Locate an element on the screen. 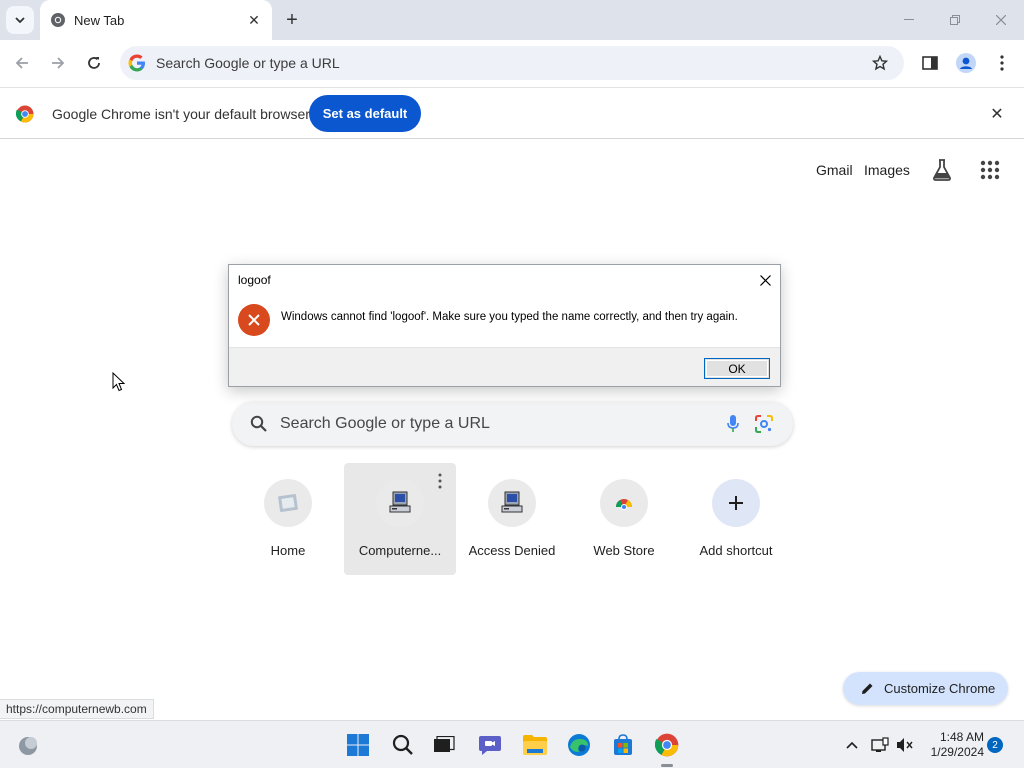  voice-search-icon is located at coordinates (733, 424).